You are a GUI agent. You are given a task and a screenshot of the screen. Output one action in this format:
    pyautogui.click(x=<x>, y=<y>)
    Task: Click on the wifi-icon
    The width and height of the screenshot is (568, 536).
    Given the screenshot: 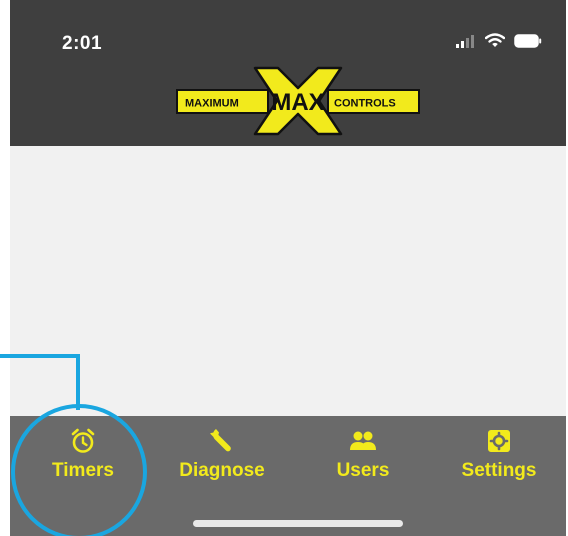 What is the action you would take?
    pyautogui.click(x=495, y=40)
    